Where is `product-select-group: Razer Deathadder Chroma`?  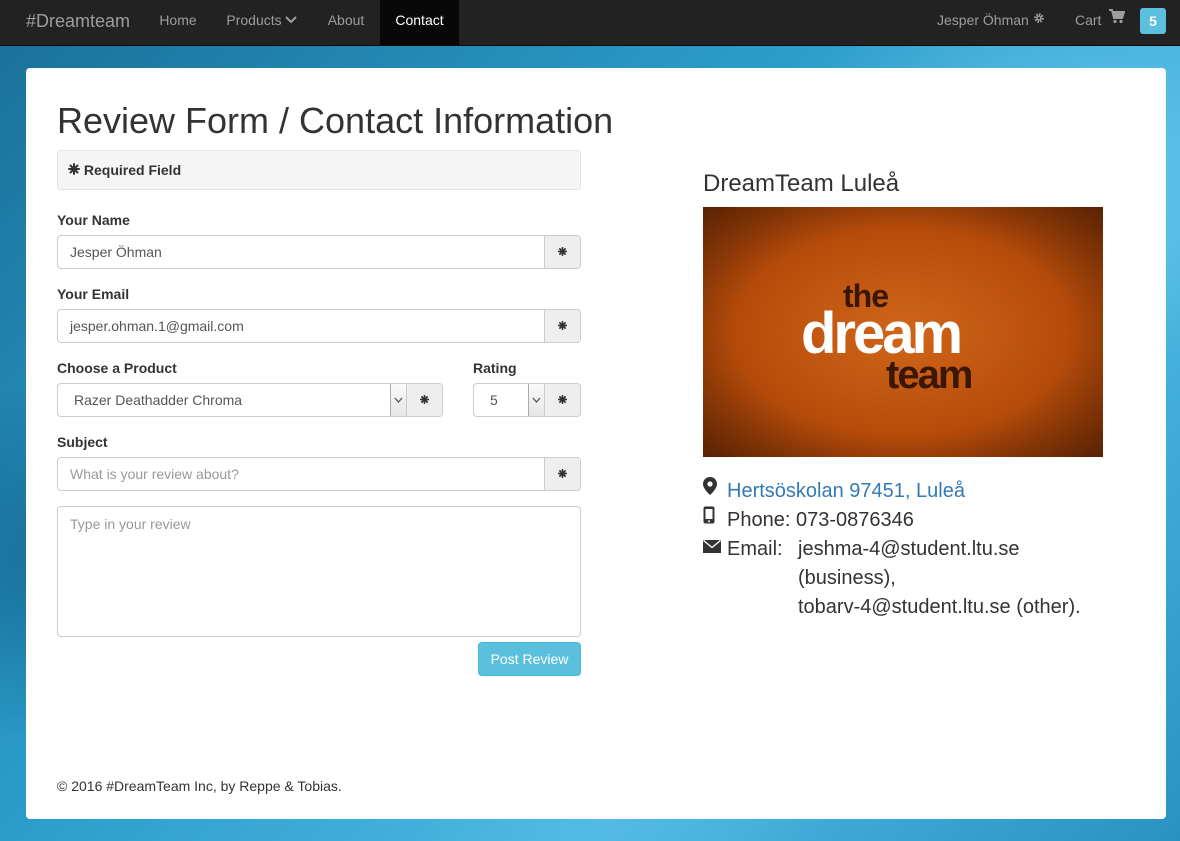
product-select-group: Razer Deathadder Chroma is located at coordinates (250, 400).